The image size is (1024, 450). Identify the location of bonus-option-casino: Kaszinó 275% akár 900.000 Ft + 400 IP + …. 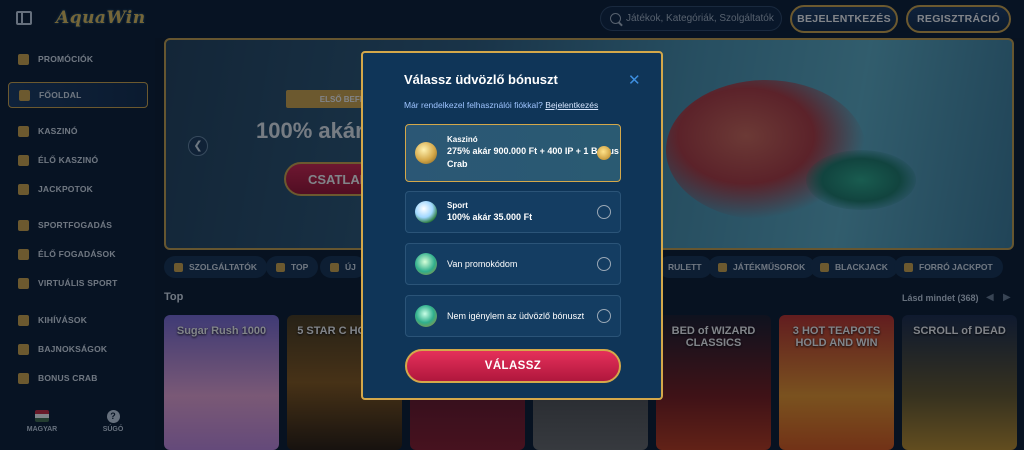
(513, 153).